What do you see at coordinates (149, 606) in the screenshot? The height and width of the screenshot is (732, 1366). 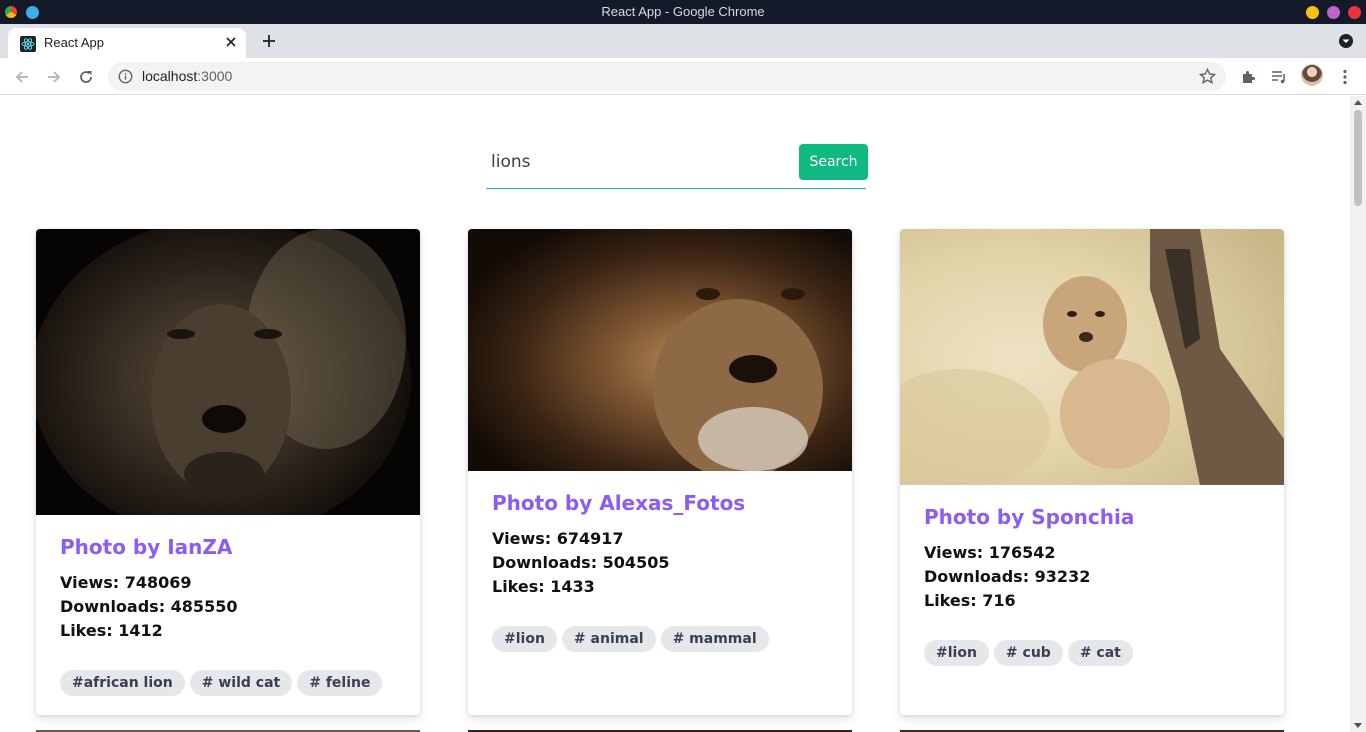 I see `downloads-count: Downloads: 485550` at bounding box center [149, 606].